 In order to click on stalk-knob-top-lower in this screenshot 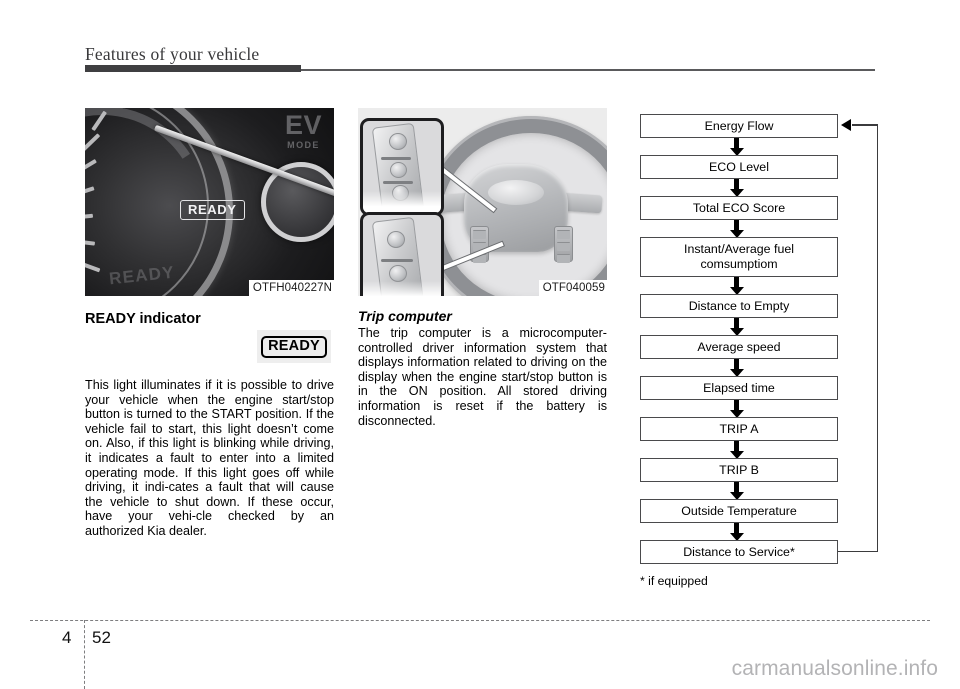, I will do `click(396, 239)`.